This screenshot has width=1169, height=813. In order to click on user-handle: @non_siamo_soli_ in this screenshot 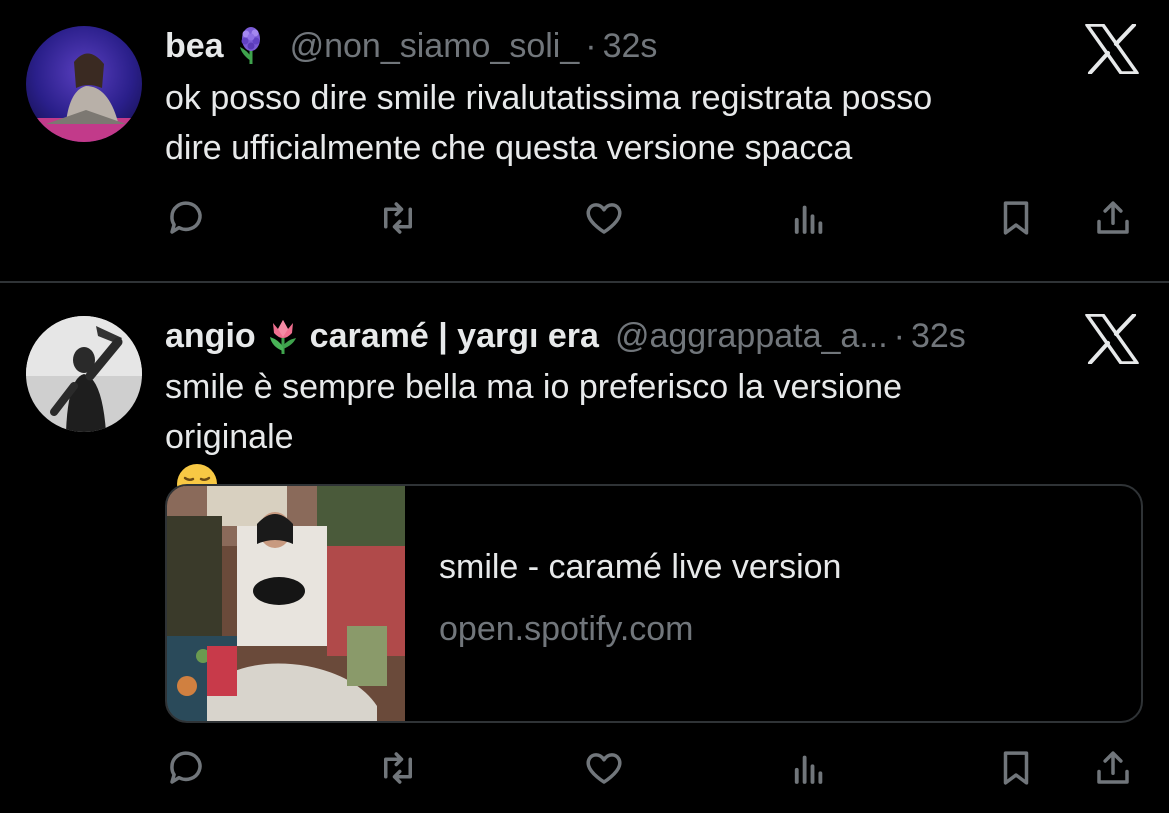, I will do `click(435, 46)`.